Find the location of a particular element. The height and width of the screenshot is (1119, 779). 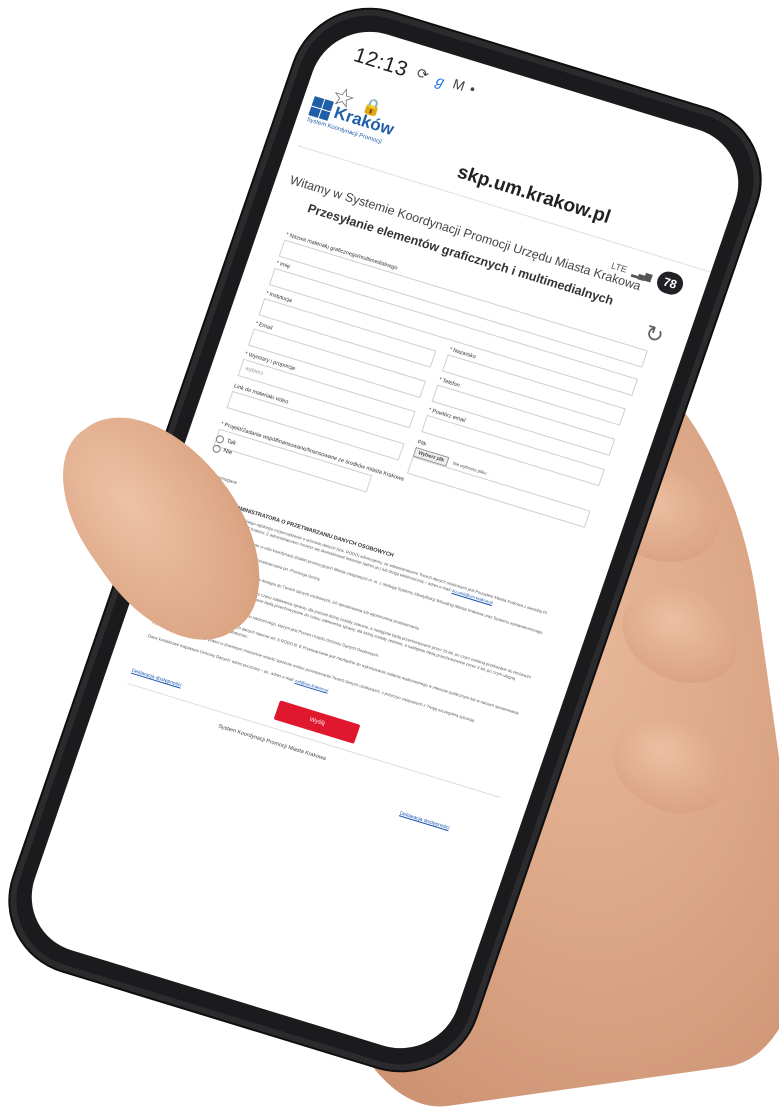

notification-icons: ⟳ ℊ M • is located at coordinates (445, 82).